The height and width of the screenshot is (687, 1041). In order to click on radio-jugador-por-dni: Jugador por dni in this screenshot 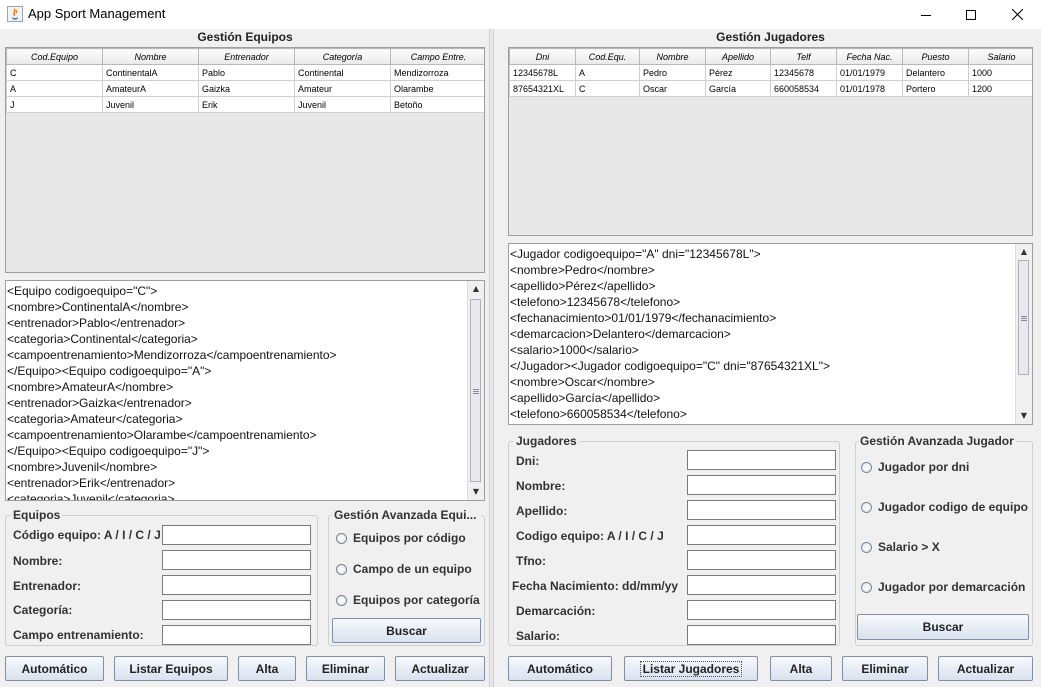, I will do `click(915, 467)`.